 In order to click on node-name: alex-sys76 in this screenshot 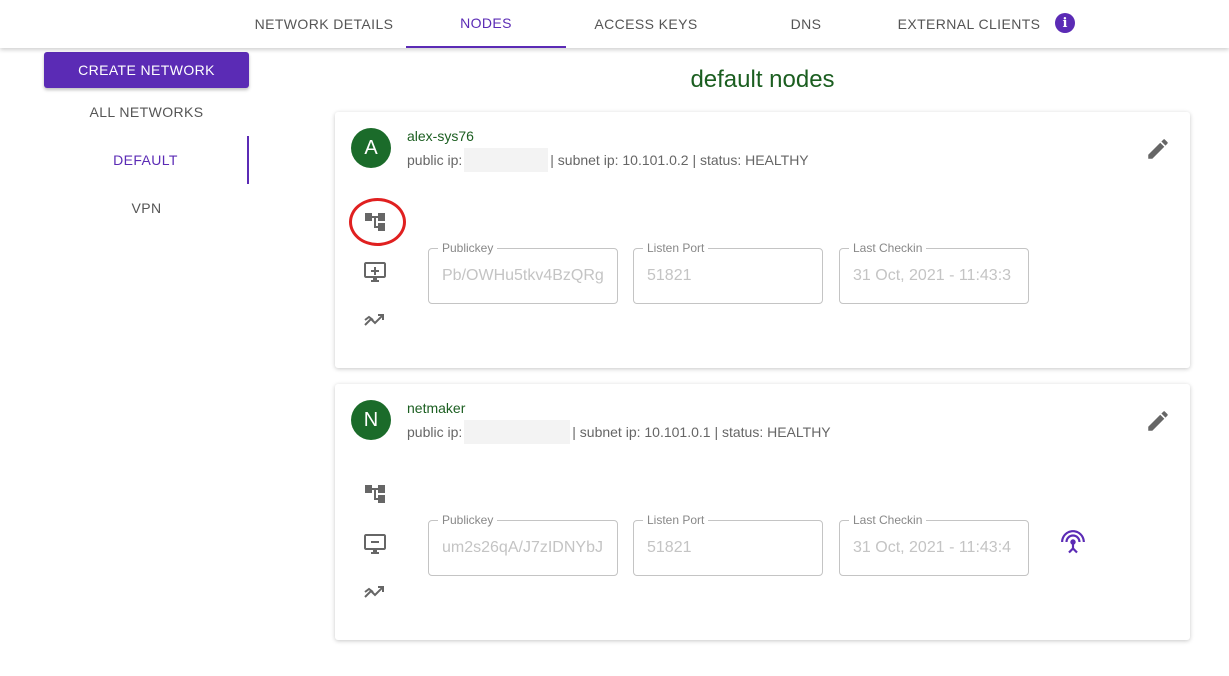, I will do `click(440, 136)`.